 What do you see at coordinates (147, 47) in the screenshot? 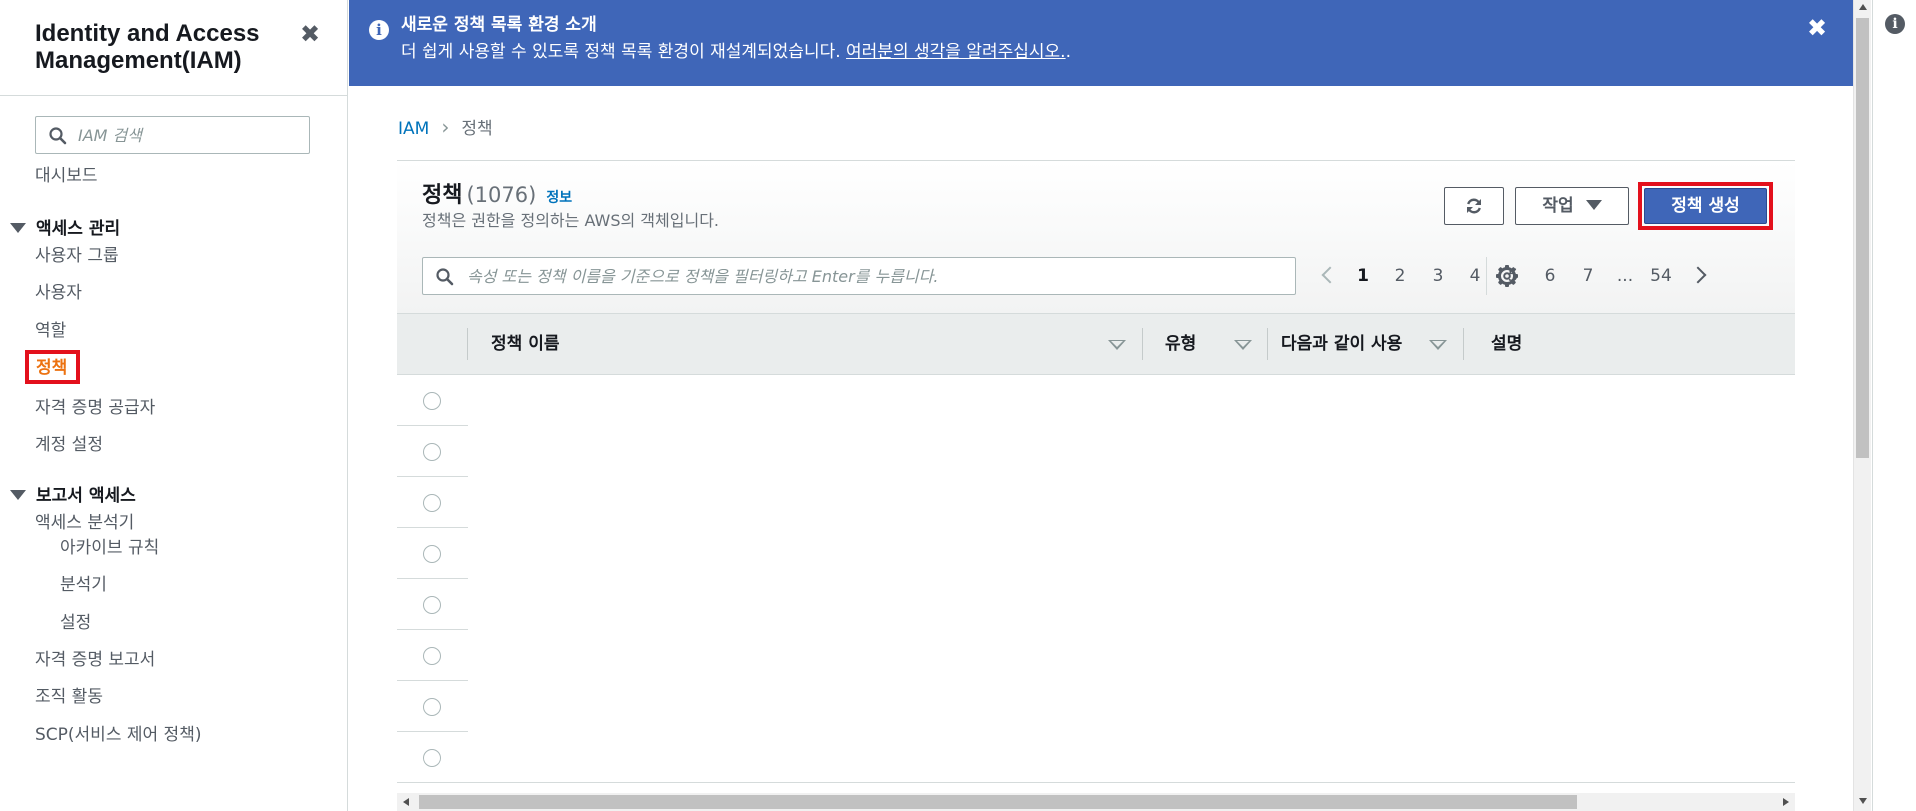
I see `service-title: Identity and Access Management(IAM)` at bounding box center [147, 47].